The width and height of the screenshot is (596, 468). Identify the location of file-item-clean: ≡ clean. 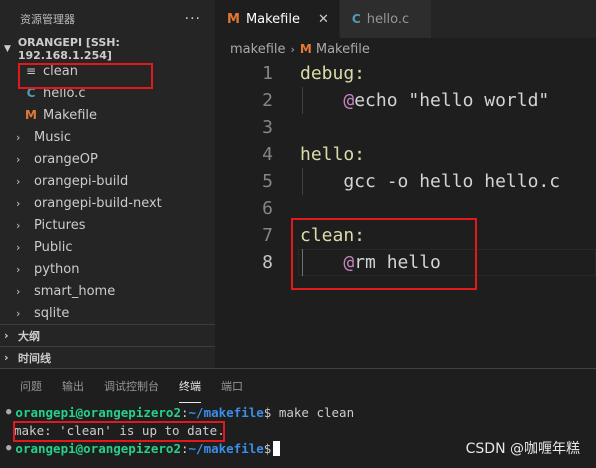
(107, 71).